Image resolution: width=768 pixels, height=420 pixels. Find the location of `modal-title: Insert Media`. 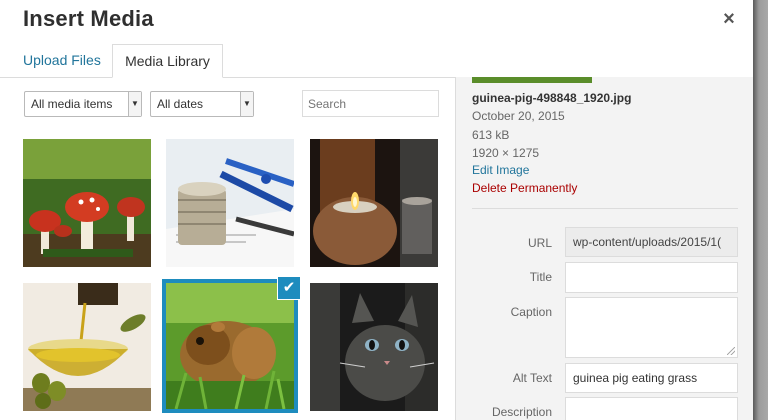

modal-title: Insert Media is located at coordinates (88, 18).